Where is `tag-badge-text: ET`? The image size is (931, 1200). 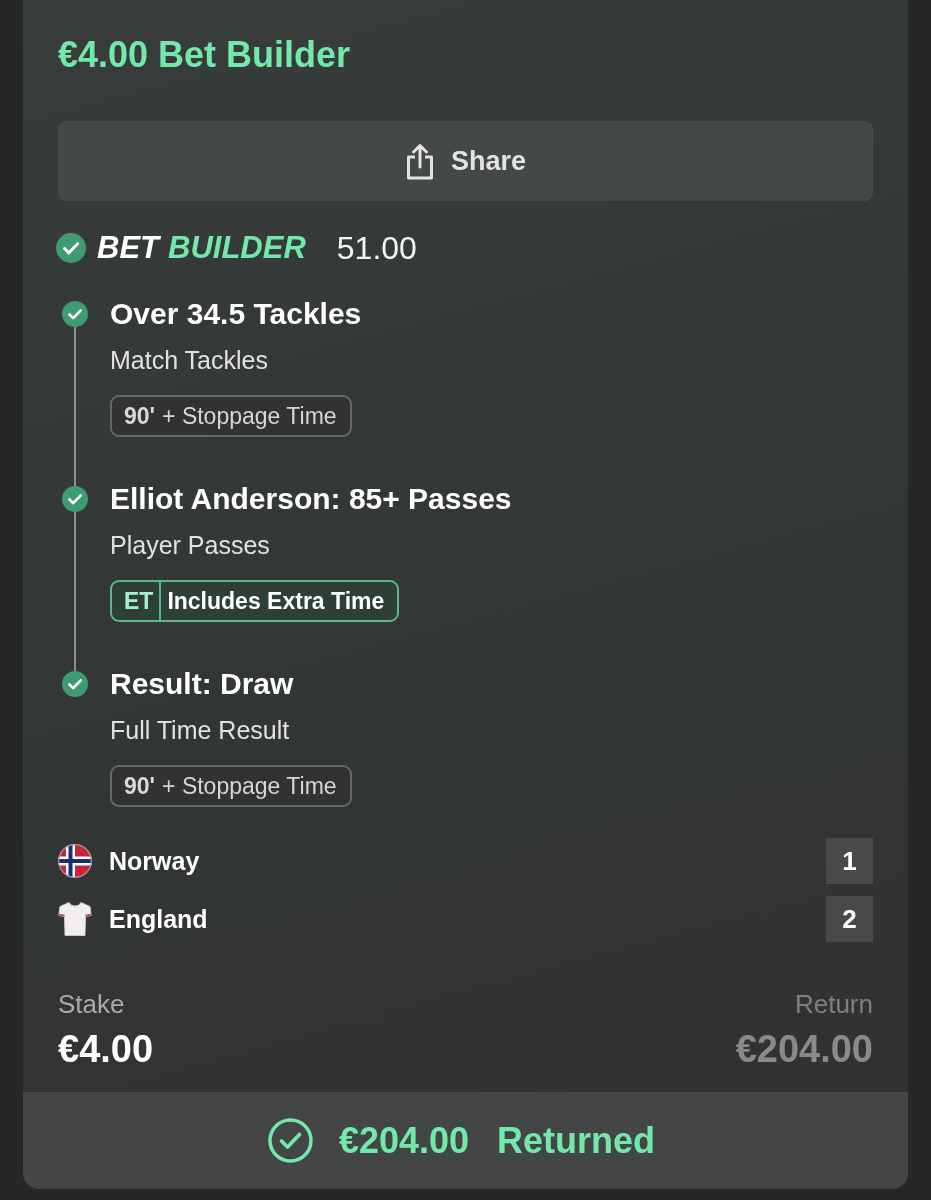
tag-badge-text: ET is located at coordinates (137, 601).